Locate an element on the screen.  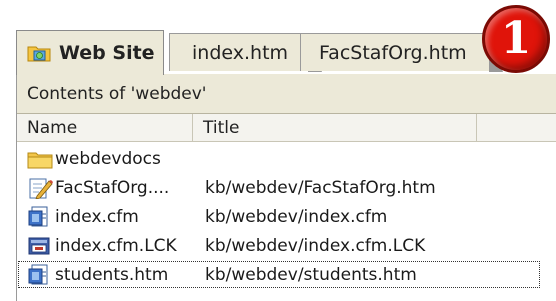
list-item-facstaforg: FacStafOrg.... kb/webdev/FacStafOrg.htm is located at coordinates (286, 187).